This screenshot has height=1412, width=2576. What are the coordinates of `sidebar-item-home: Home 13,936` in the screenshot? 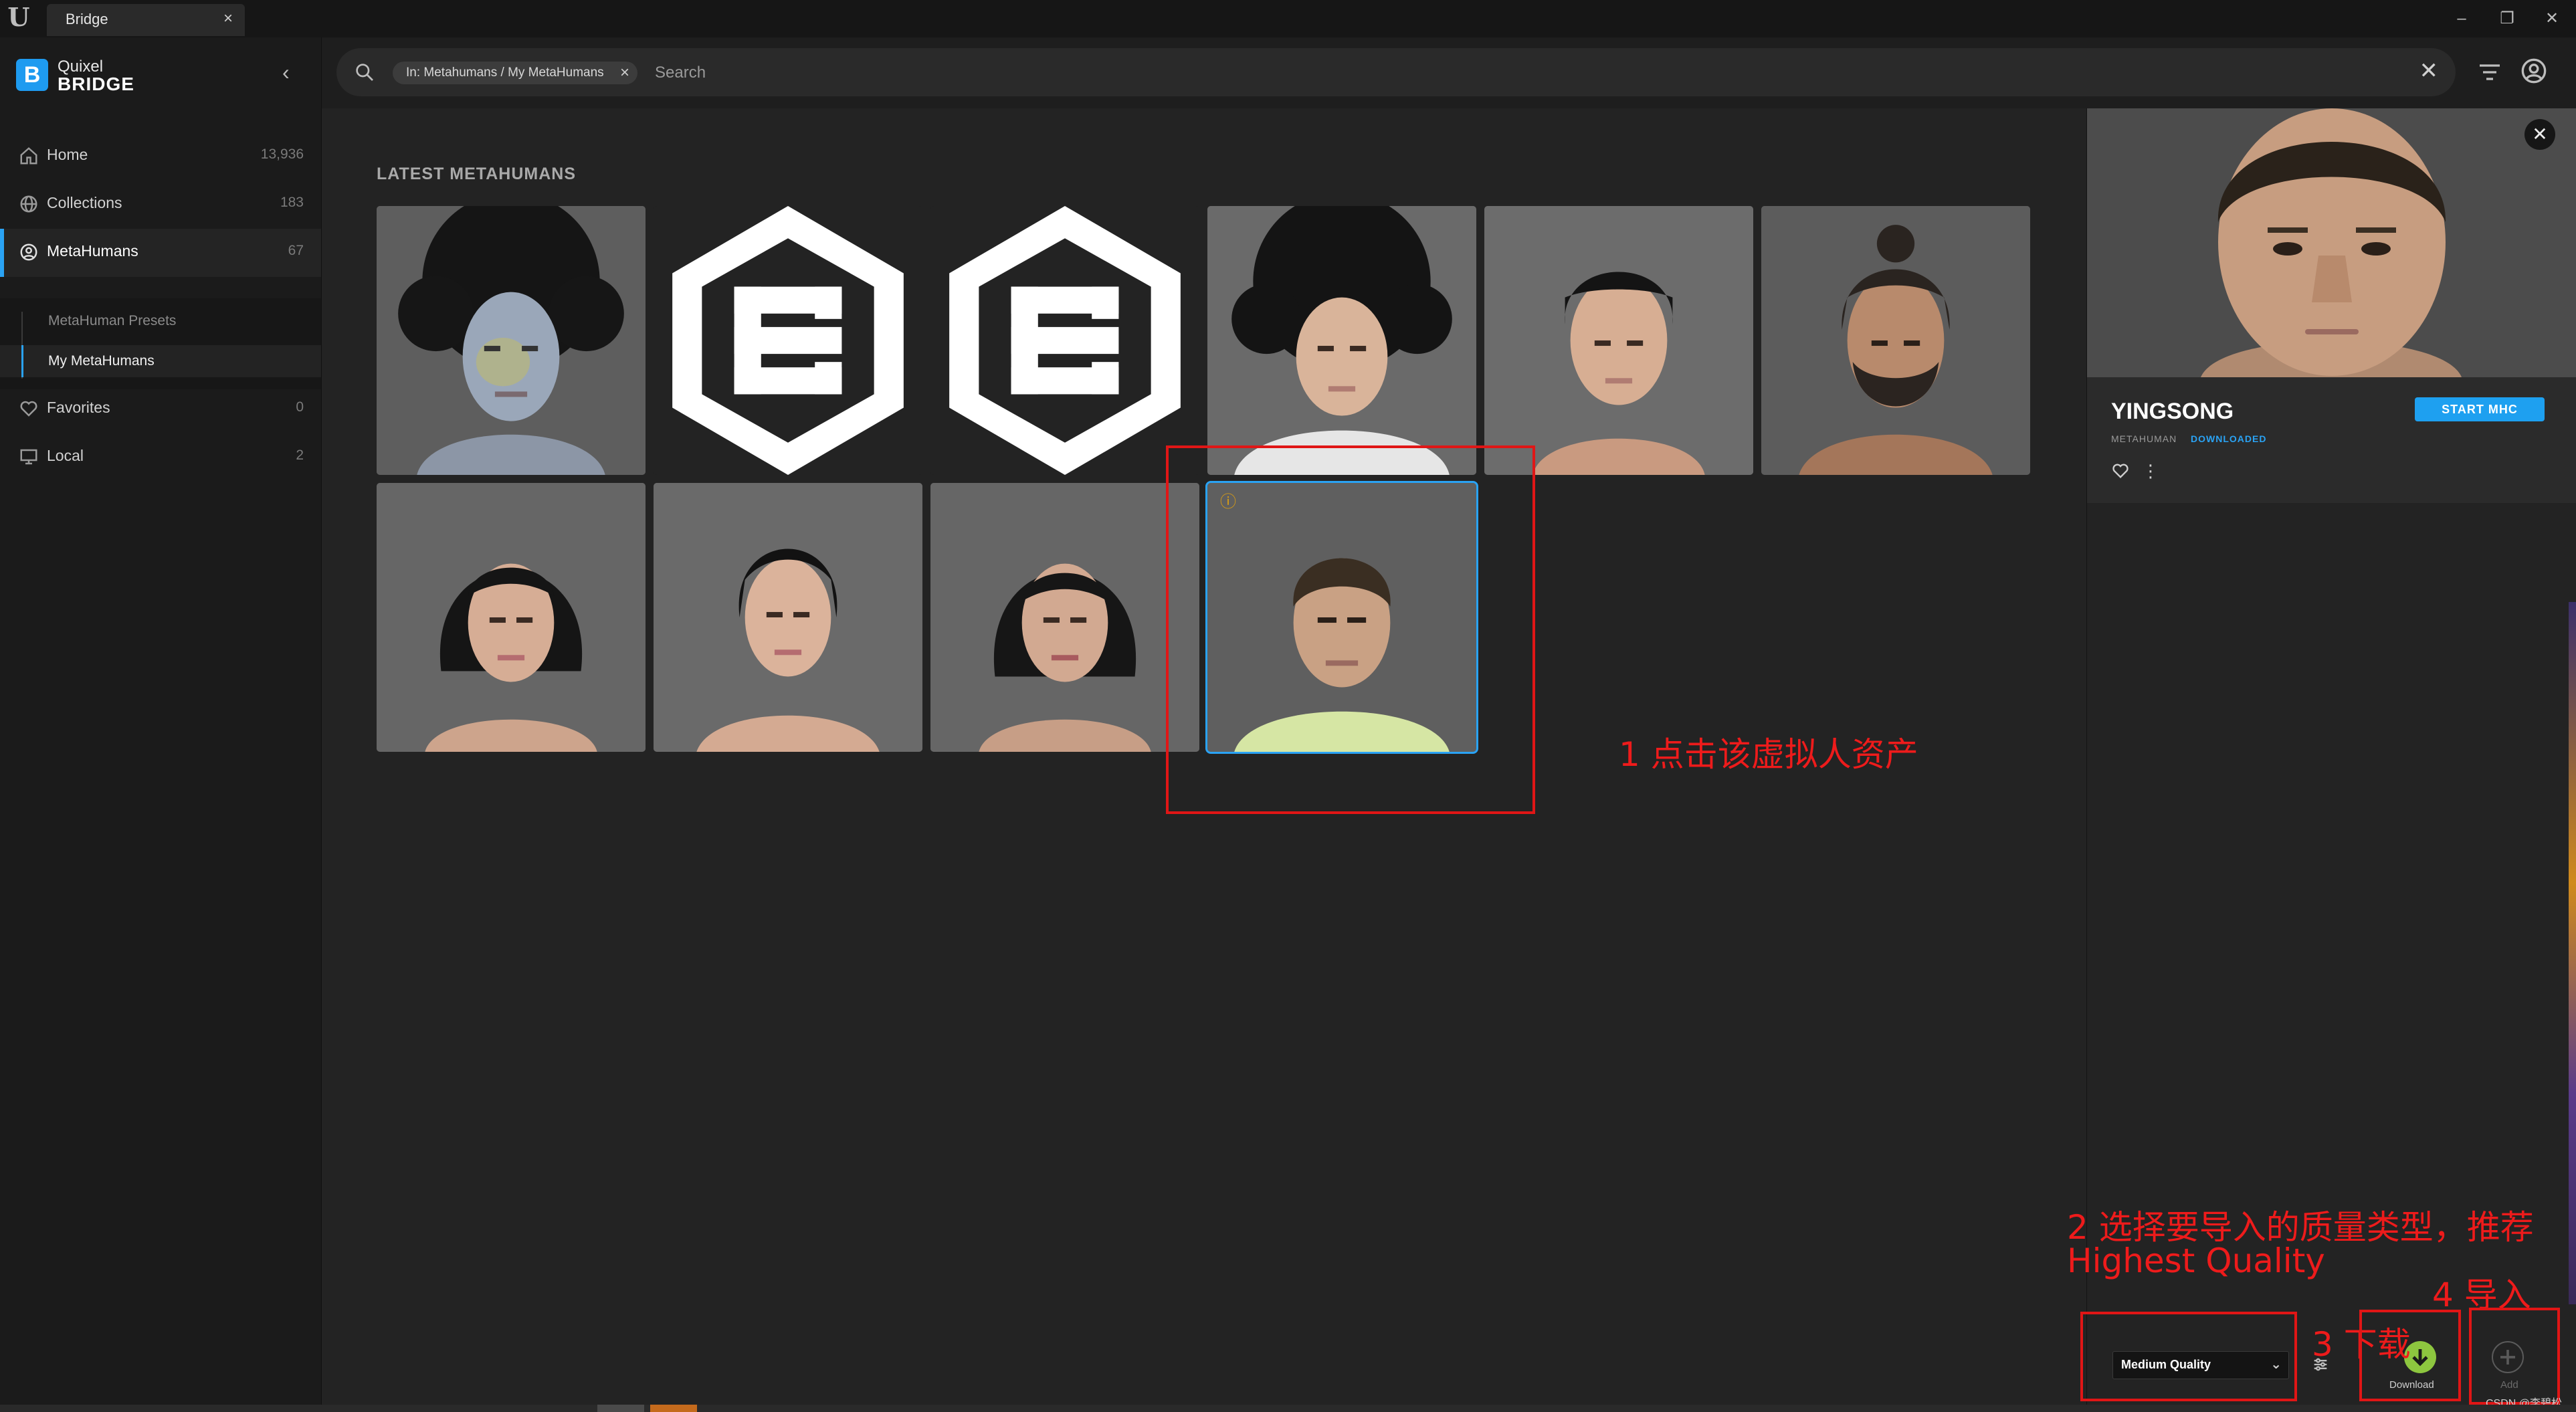 It's located at (160, 156).